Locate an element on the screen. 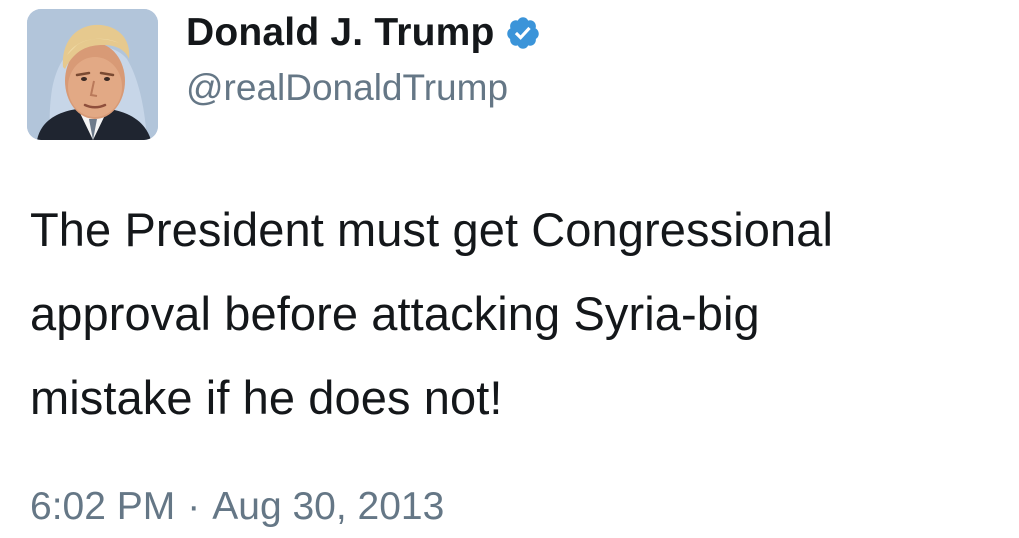 Image resolution: width=1019 pixels, height=538 pixels. tweet-timestamp: 6:02 PM · Aug 30, 2013 is located at coordinates (237, 507).